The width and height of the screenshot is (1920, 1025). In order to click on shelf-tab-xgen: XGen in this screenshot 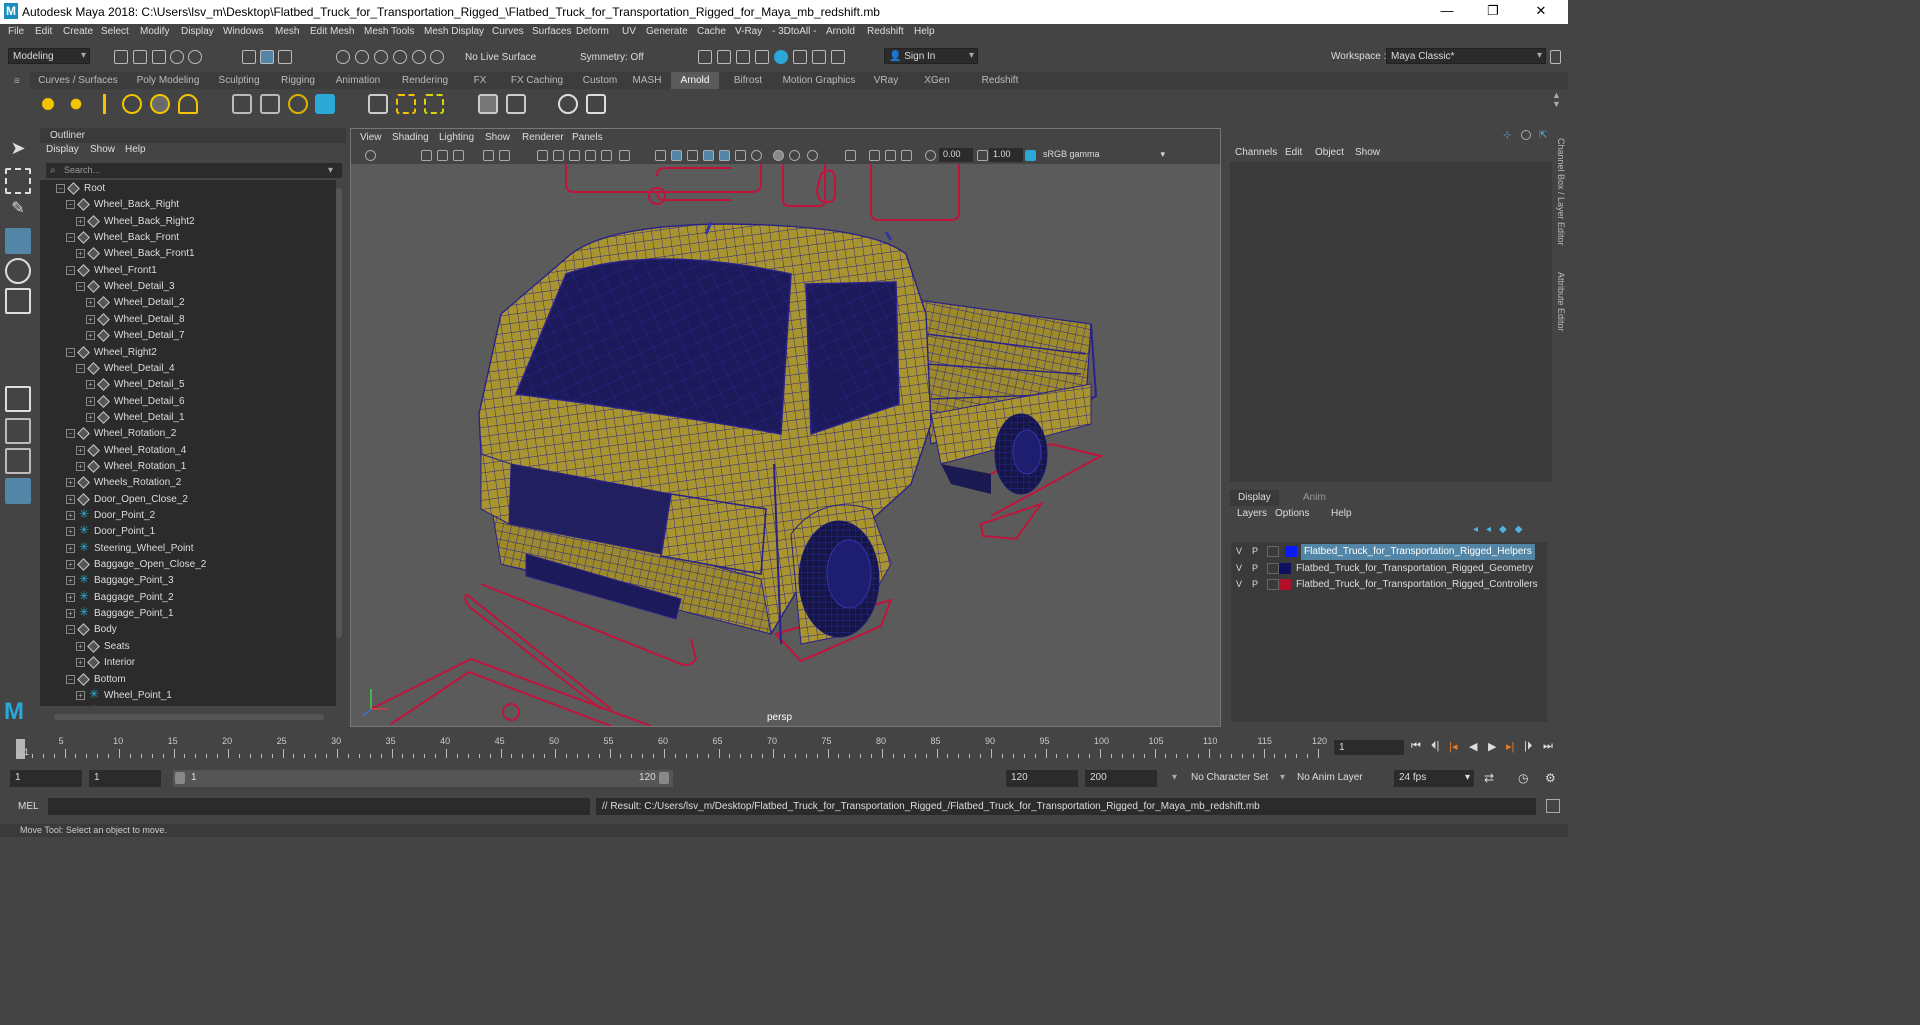, I will do `click(937, 80)`.